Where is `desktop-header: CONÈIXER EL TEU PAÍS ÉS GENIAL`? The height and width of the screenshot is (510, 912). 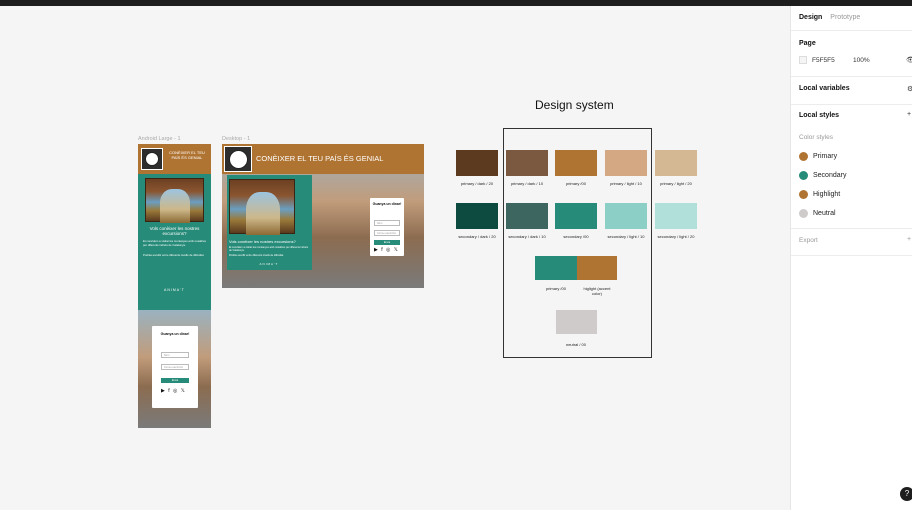 desktop-header: CONÈIXER EL TEU PAÍS ÉS GENIAL is located at coordinates (323, 159).